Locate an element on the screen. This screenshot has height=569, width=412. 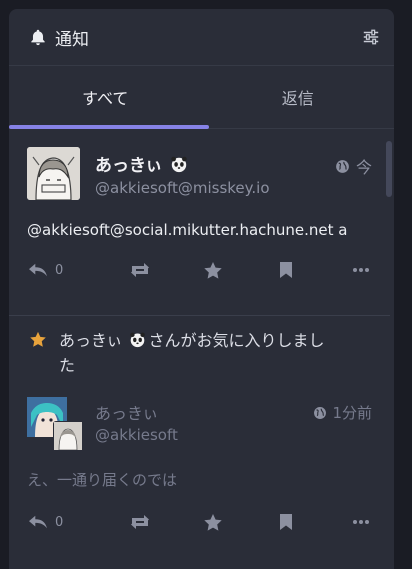
tab-replies: 返信 is located at coordinates (298, 97).